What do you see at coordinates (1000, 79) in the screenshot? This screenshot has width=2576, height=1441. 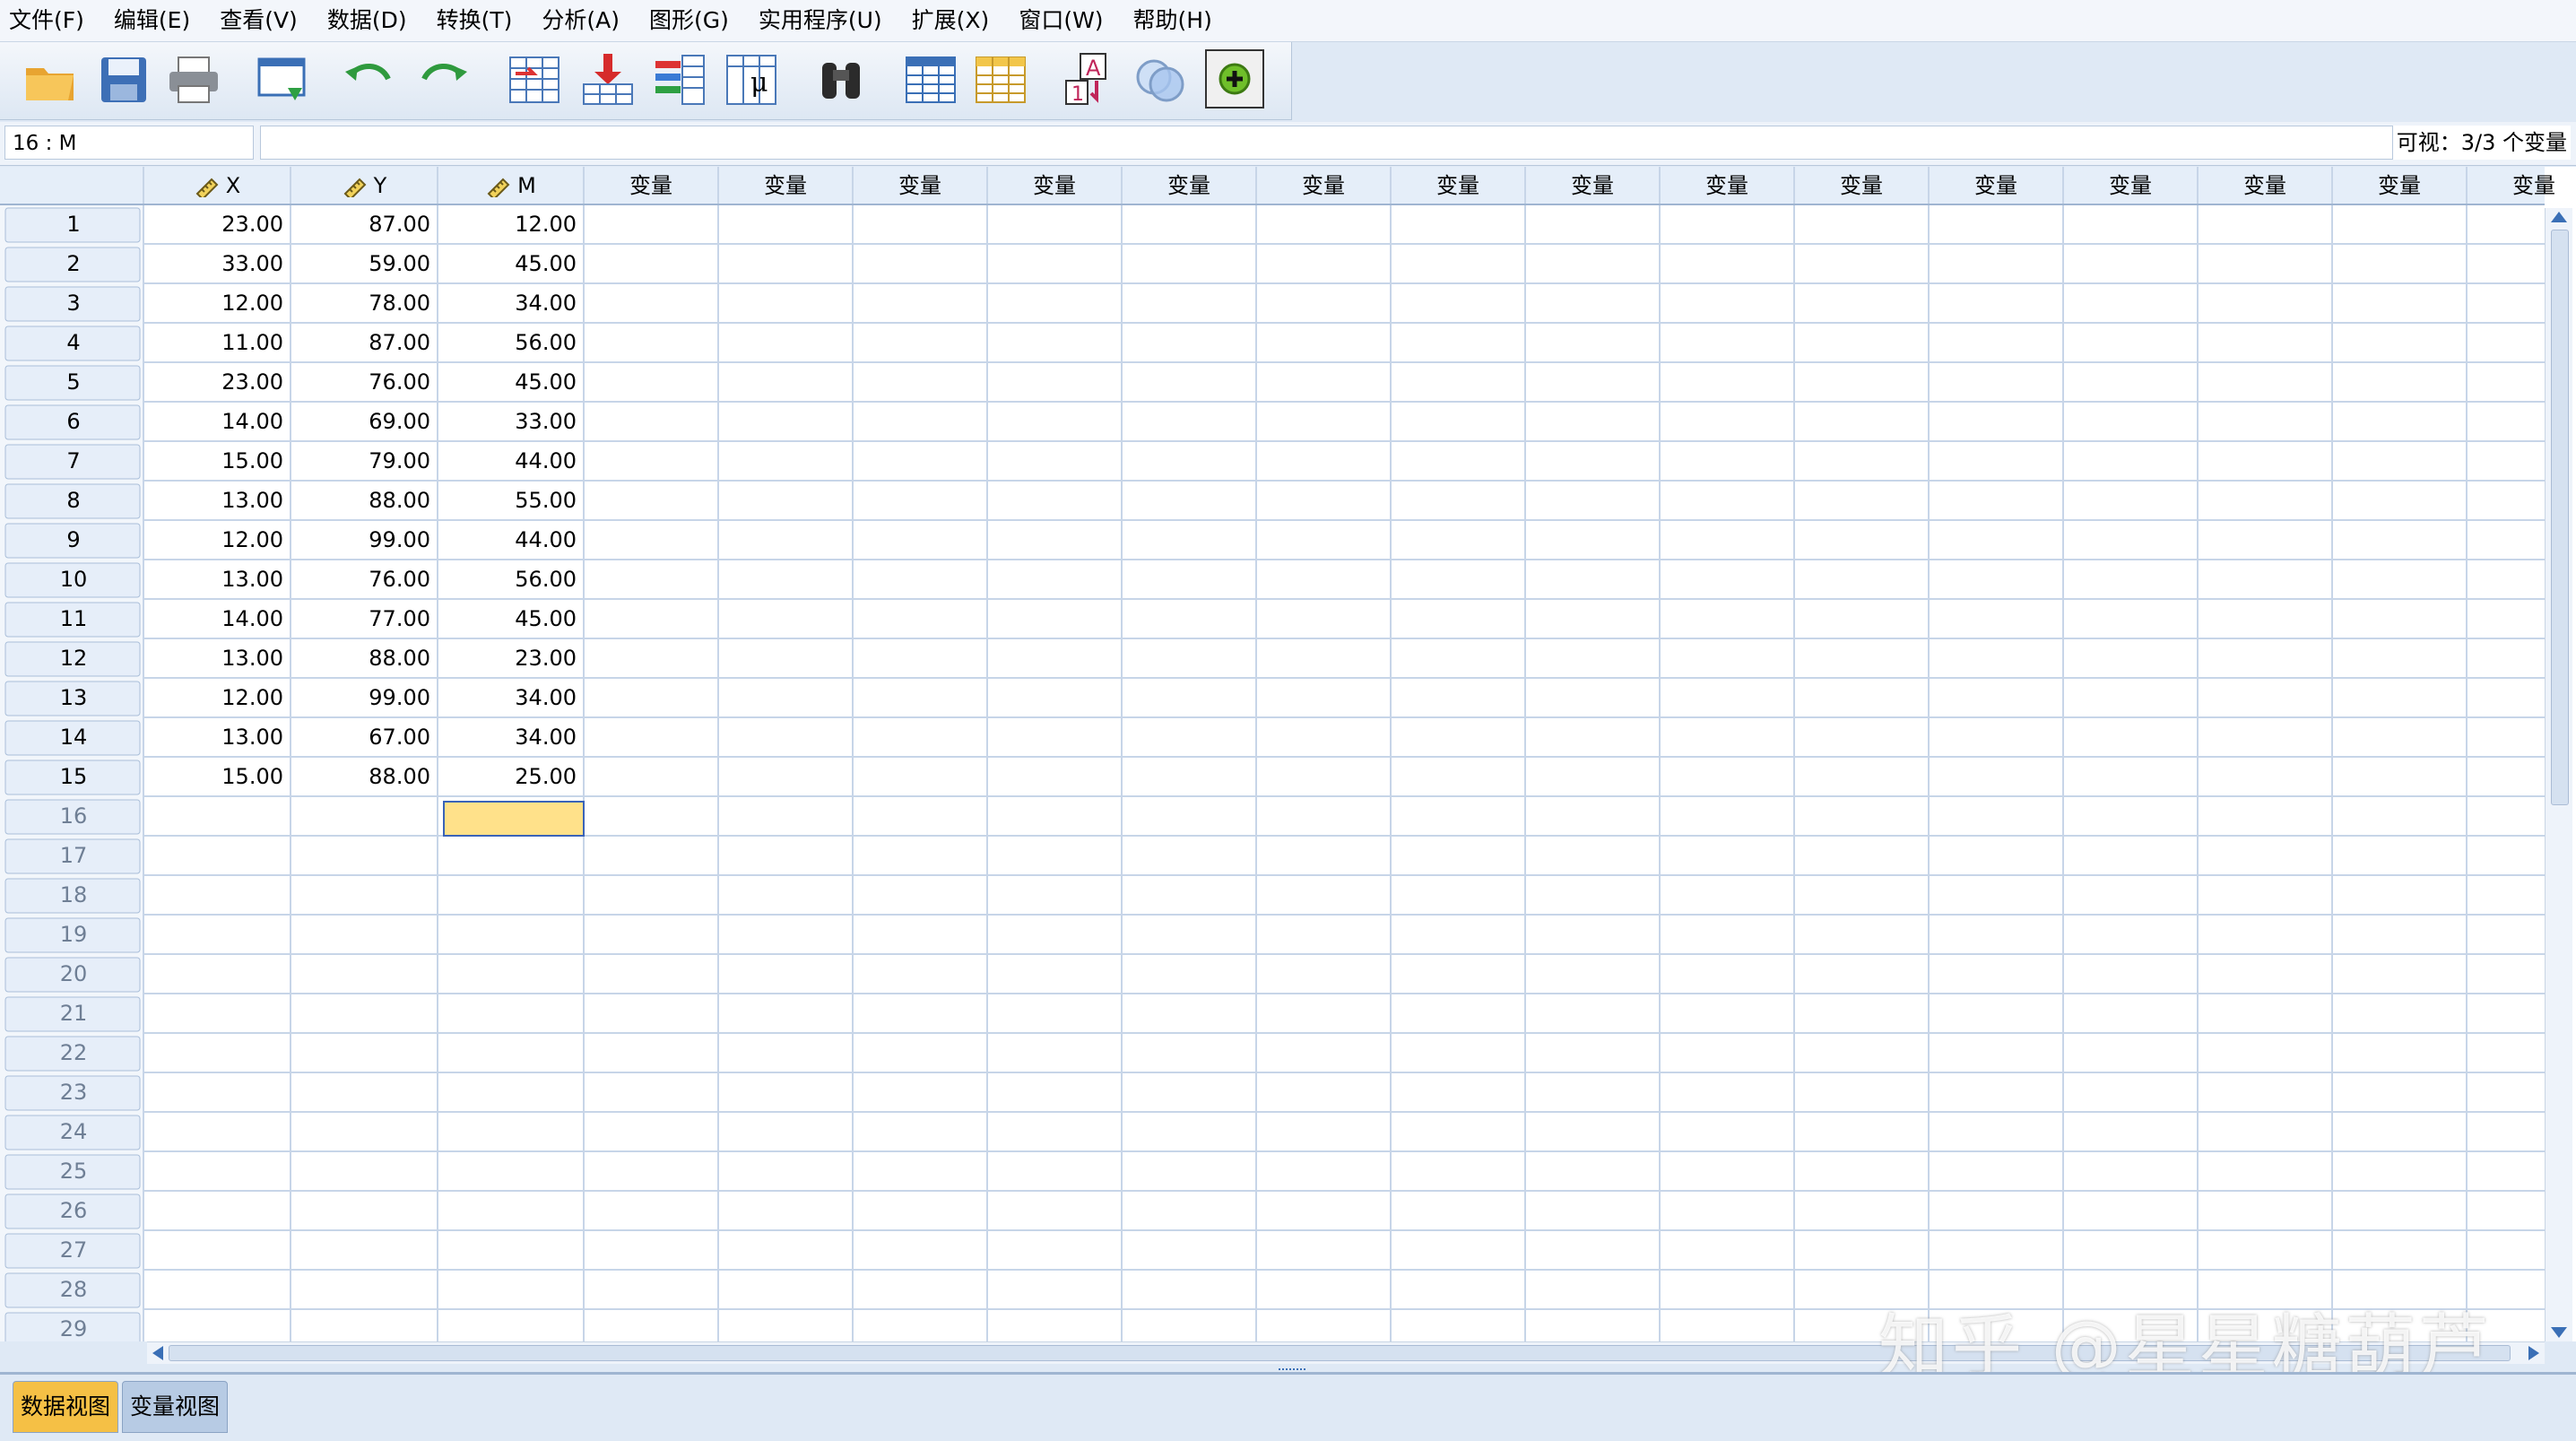 I see `insert-variable-icon` at bounding box center [1000, 79].